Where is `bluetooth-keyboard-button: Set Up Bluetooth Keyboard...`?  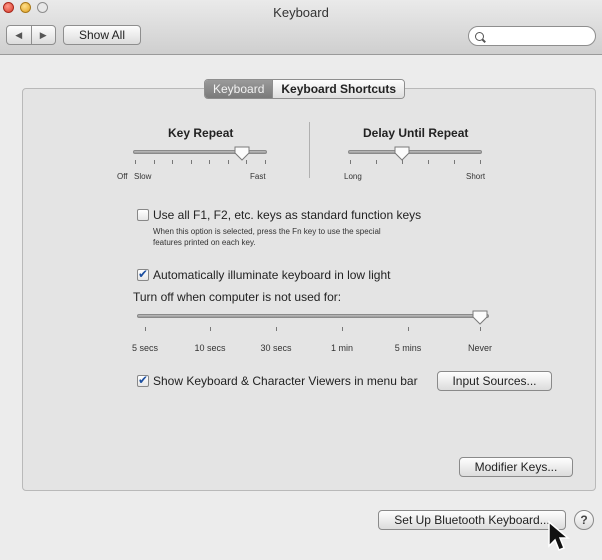
bluetooth-keyboard-button: Set Up Bluetooth Keyboard... is located at coordinates (472, 520).